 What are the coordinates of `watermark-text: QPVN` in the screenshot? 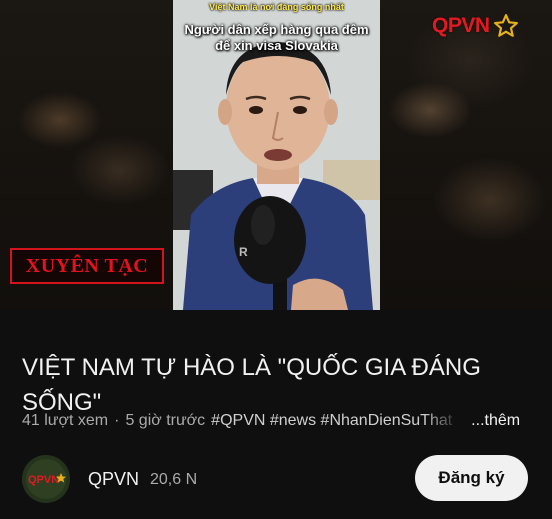 It's located at (461, 25).